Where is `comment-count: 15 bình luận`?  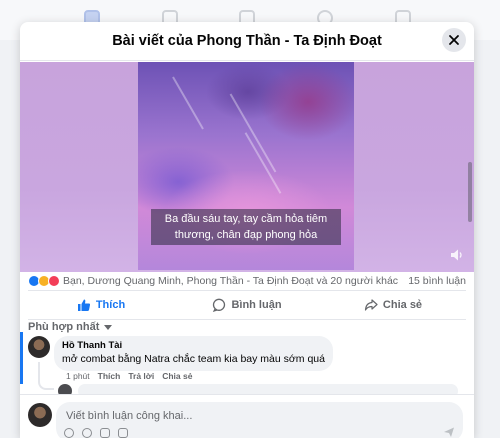
comment-count: 15 bình luận is located at coordinates (437, 281).